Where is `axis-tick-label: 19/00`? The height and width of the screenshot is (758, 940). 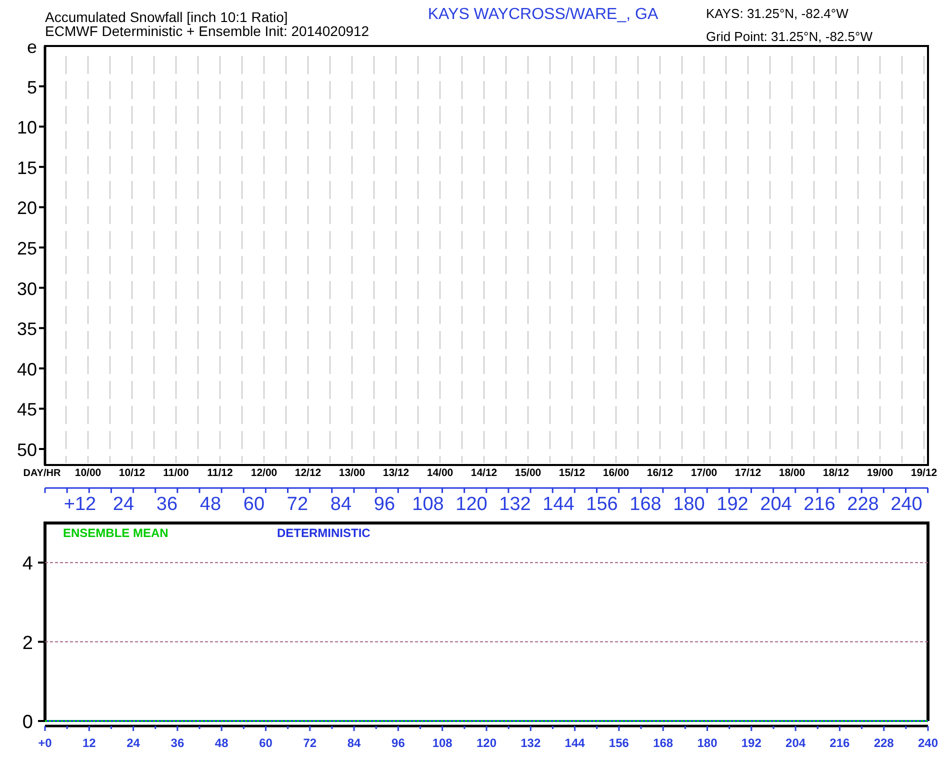
axis-tick-label: 19/00 is located at coordinates (880, 473).